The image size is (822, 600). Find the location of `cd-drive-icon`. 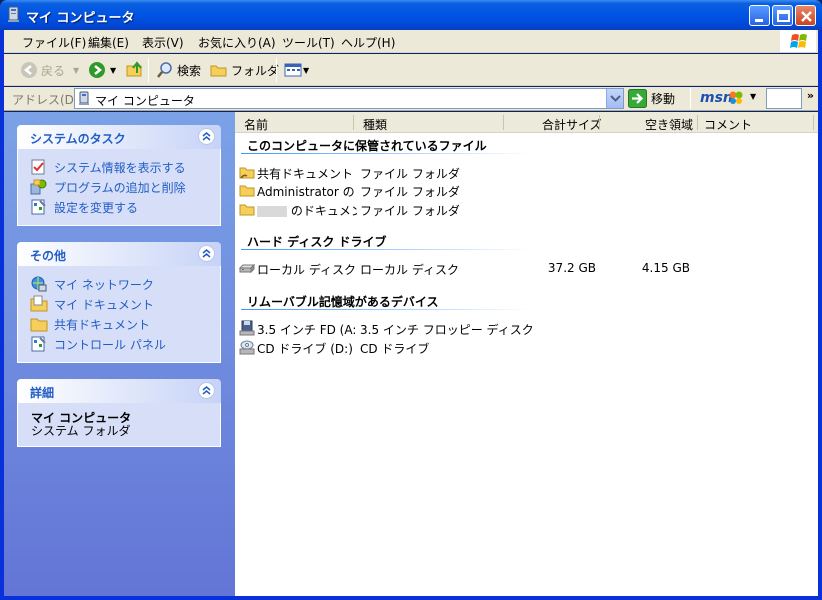

cd-drive-icon is located at coordinates (247, 347).